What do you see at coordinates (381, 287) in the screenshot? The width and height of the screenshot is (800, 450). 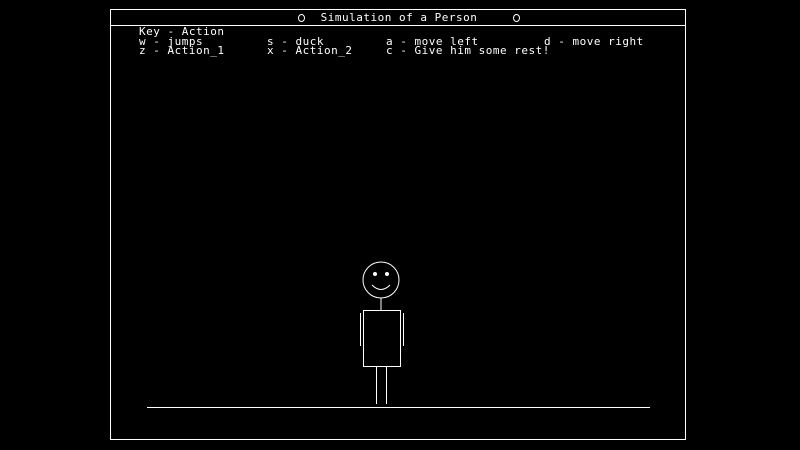 I see `person-smile` at bounding box center [381, 287].